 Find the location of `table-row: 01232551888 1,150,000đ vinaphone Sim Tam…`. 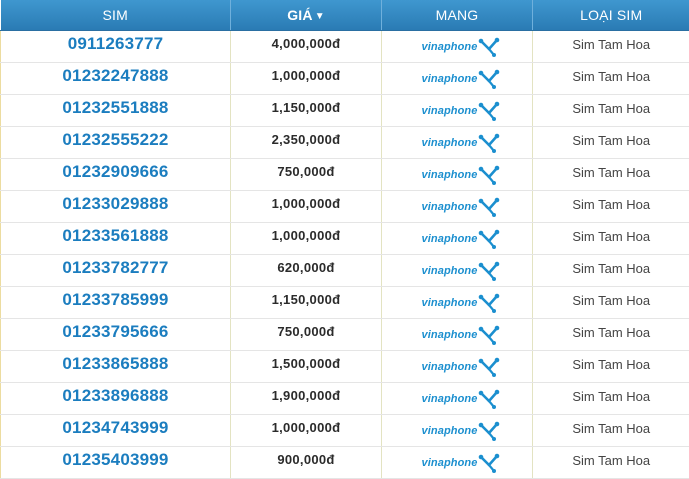

table-row: 01232551888 1,150,000đ vinaphone Sim Tam… is located at coordinates (345, 111).